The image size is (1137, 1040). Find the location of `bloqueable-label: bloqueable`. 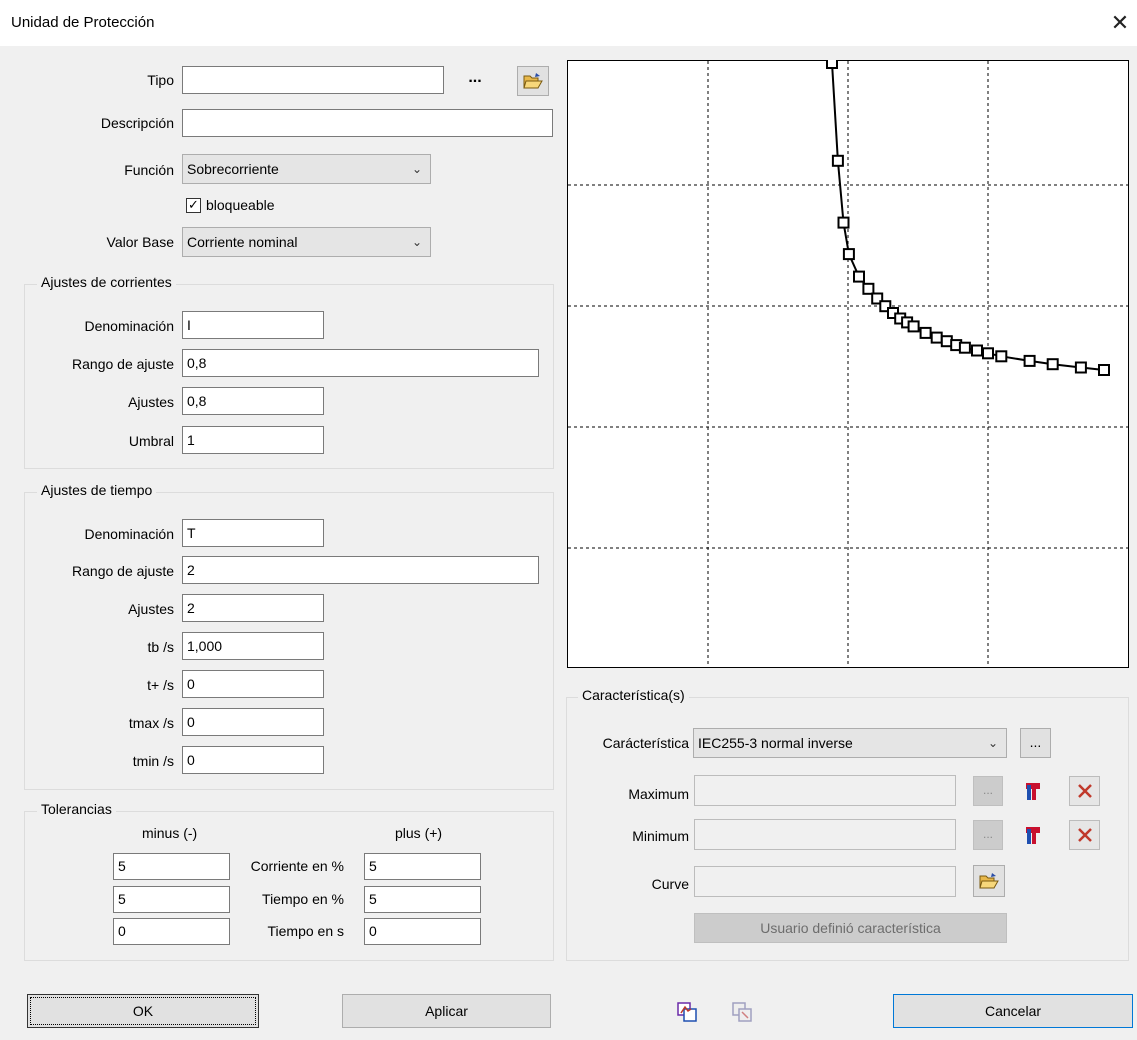

bloqueable-label: bloqueable is located at coordinates (240, 205).